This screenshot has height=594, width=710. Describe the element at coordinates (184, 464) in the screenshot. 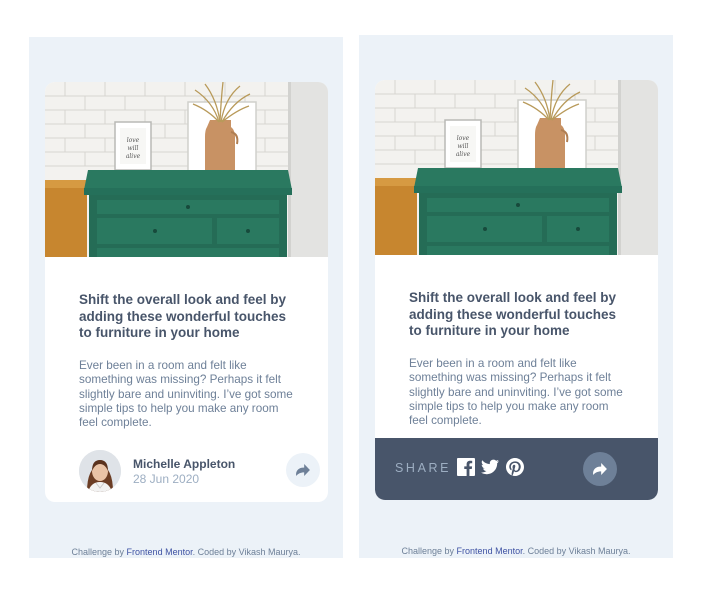

I see `author-name: Michelle Appleton` at that location.